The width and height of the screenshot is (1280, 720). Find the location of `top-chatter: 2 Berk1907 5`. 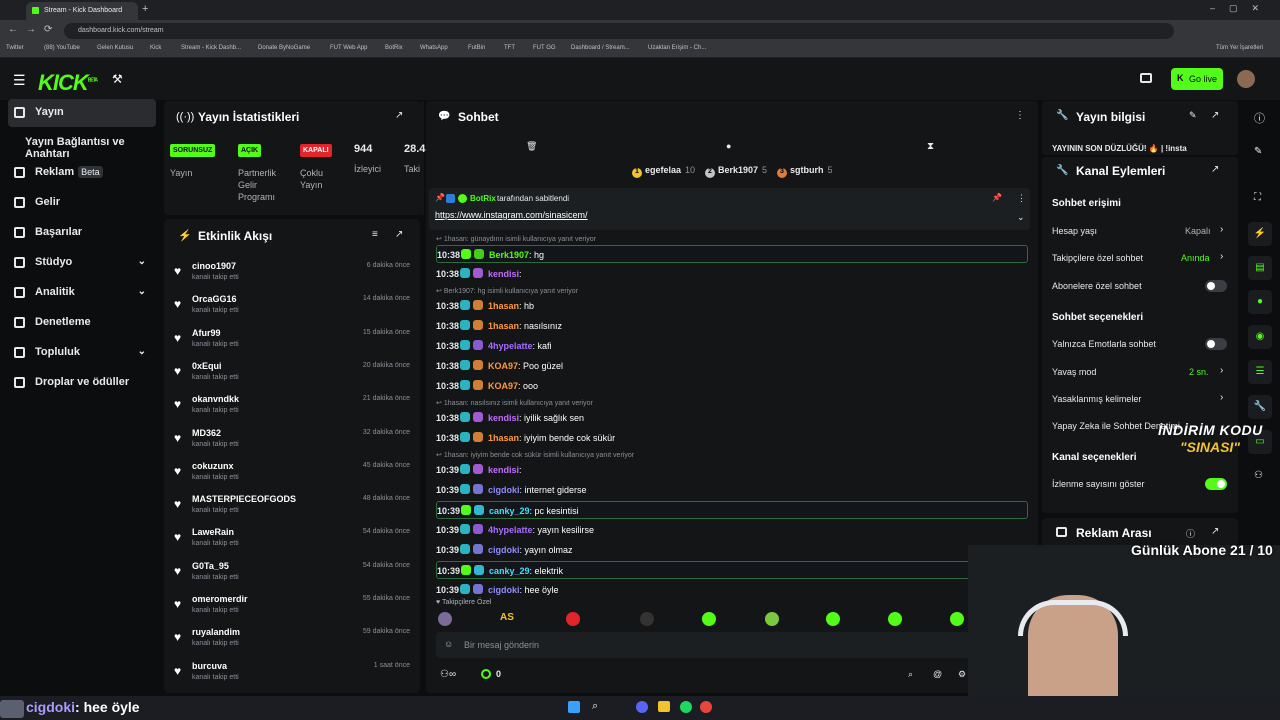

top-chatter: 2 Berk1907 5 is located at coordinates (736, 171).